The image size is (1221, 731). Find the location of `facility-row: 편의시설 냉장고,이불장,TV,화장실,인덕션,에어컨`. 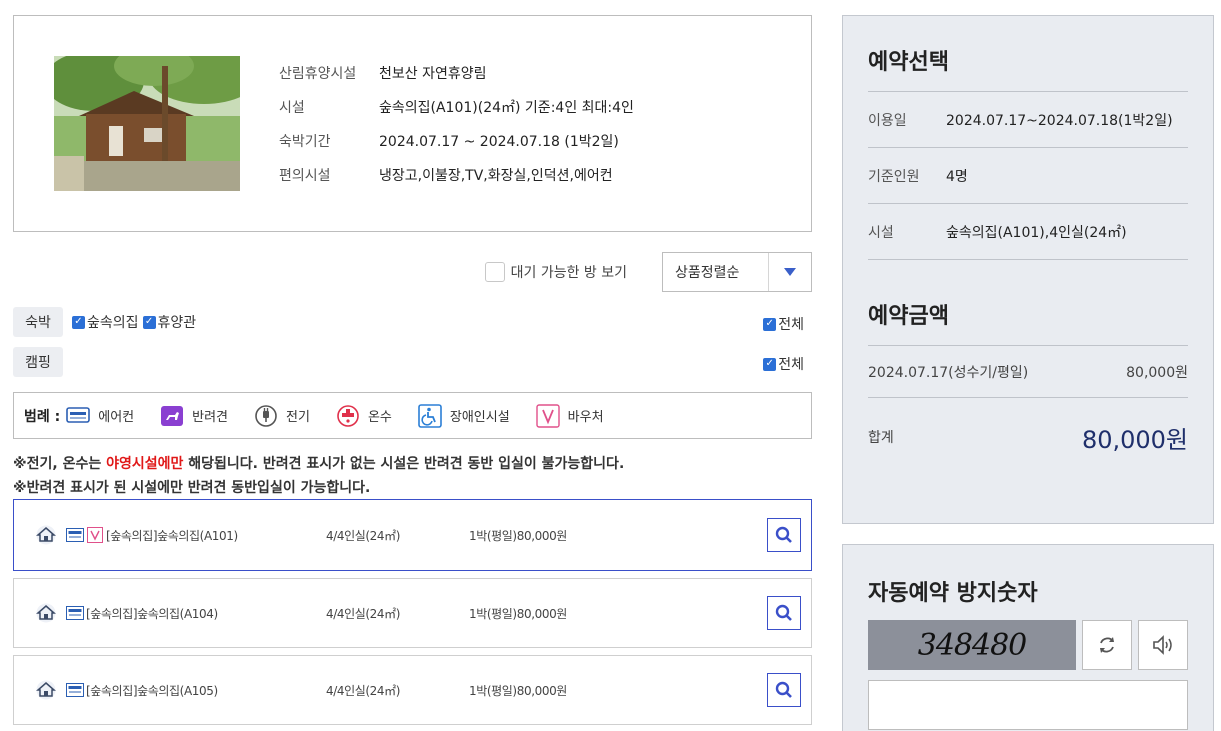

facility-row: 편의시설 냉장고,이불장,TV,화장실,인덕션,에어컨 is located at coordinates (456, 175).